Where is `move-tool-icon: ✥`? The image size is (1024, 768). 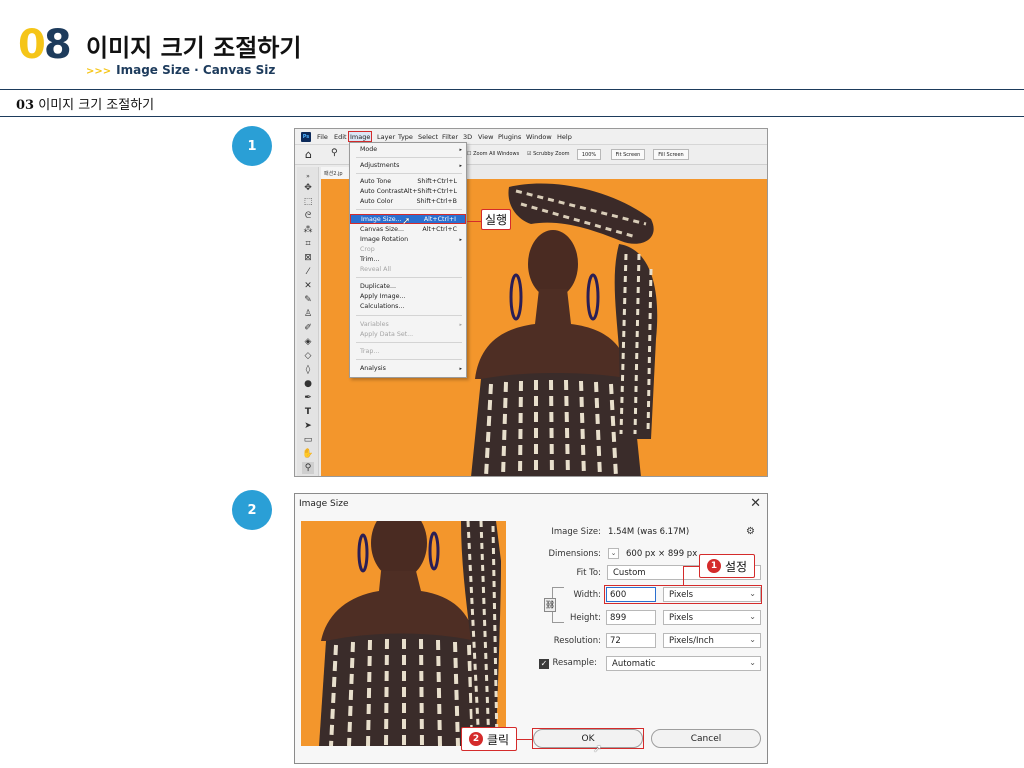 move-tool-icon: ✥ is located at coordinates (308, 188).